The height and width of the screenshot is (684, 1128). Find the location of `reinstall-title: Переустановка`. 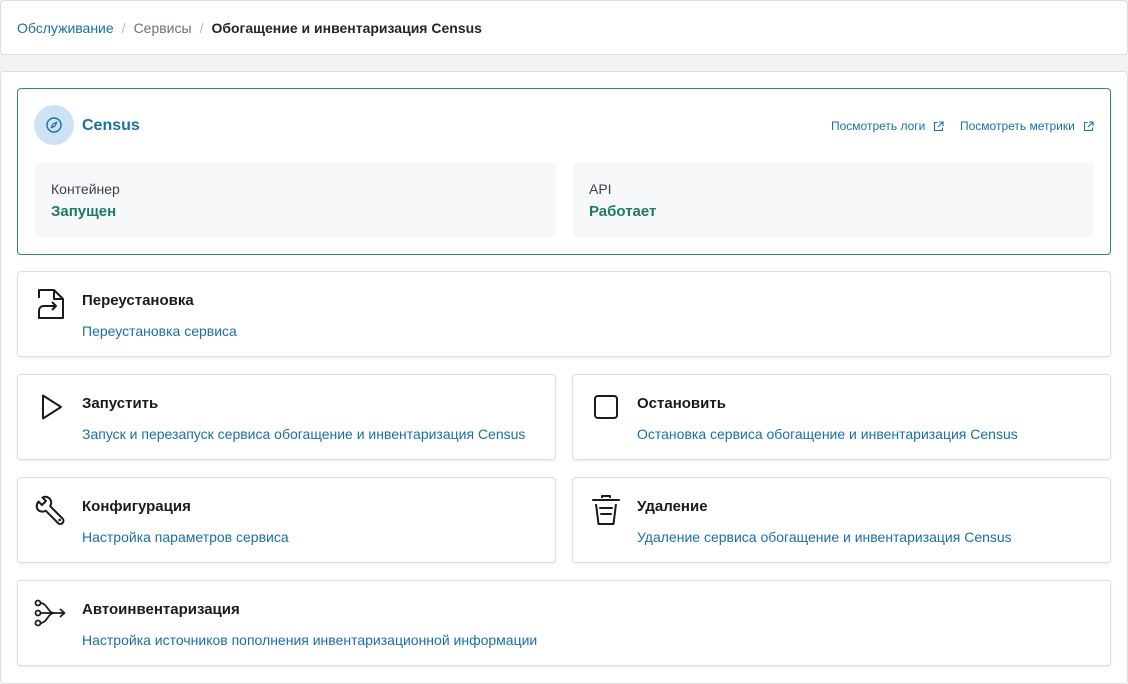

reinstall-title: Переустановка is located at coordinates (138, 300).